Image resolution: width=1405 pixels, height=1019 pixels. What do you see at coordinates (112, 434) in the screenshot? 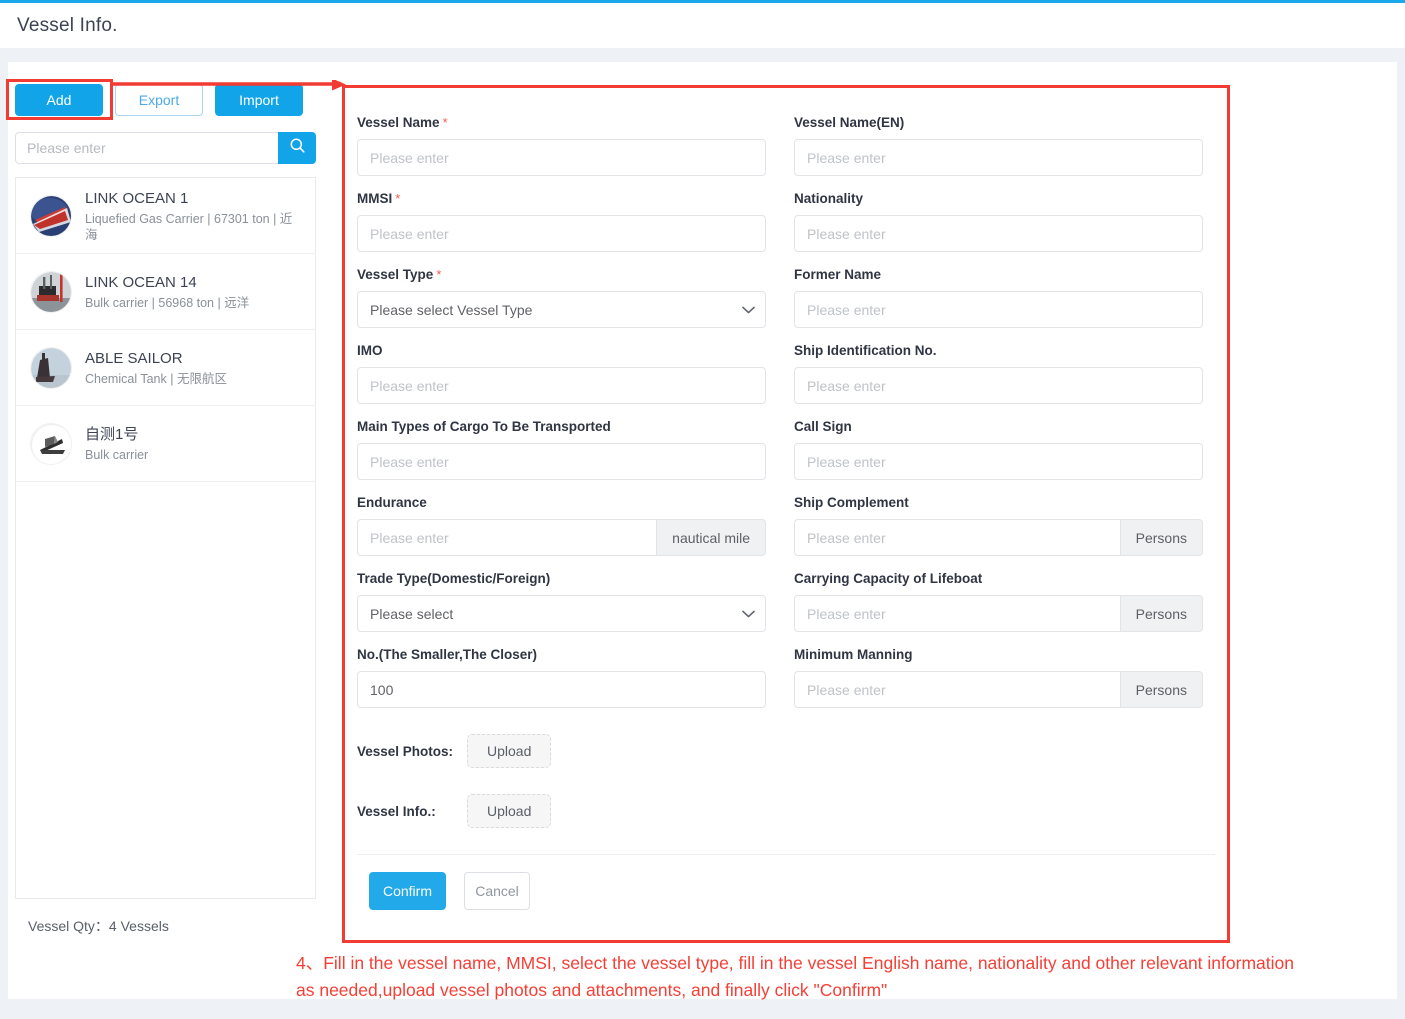
I see `vessel-name: 自测1号` at bounding box center [112, 434].